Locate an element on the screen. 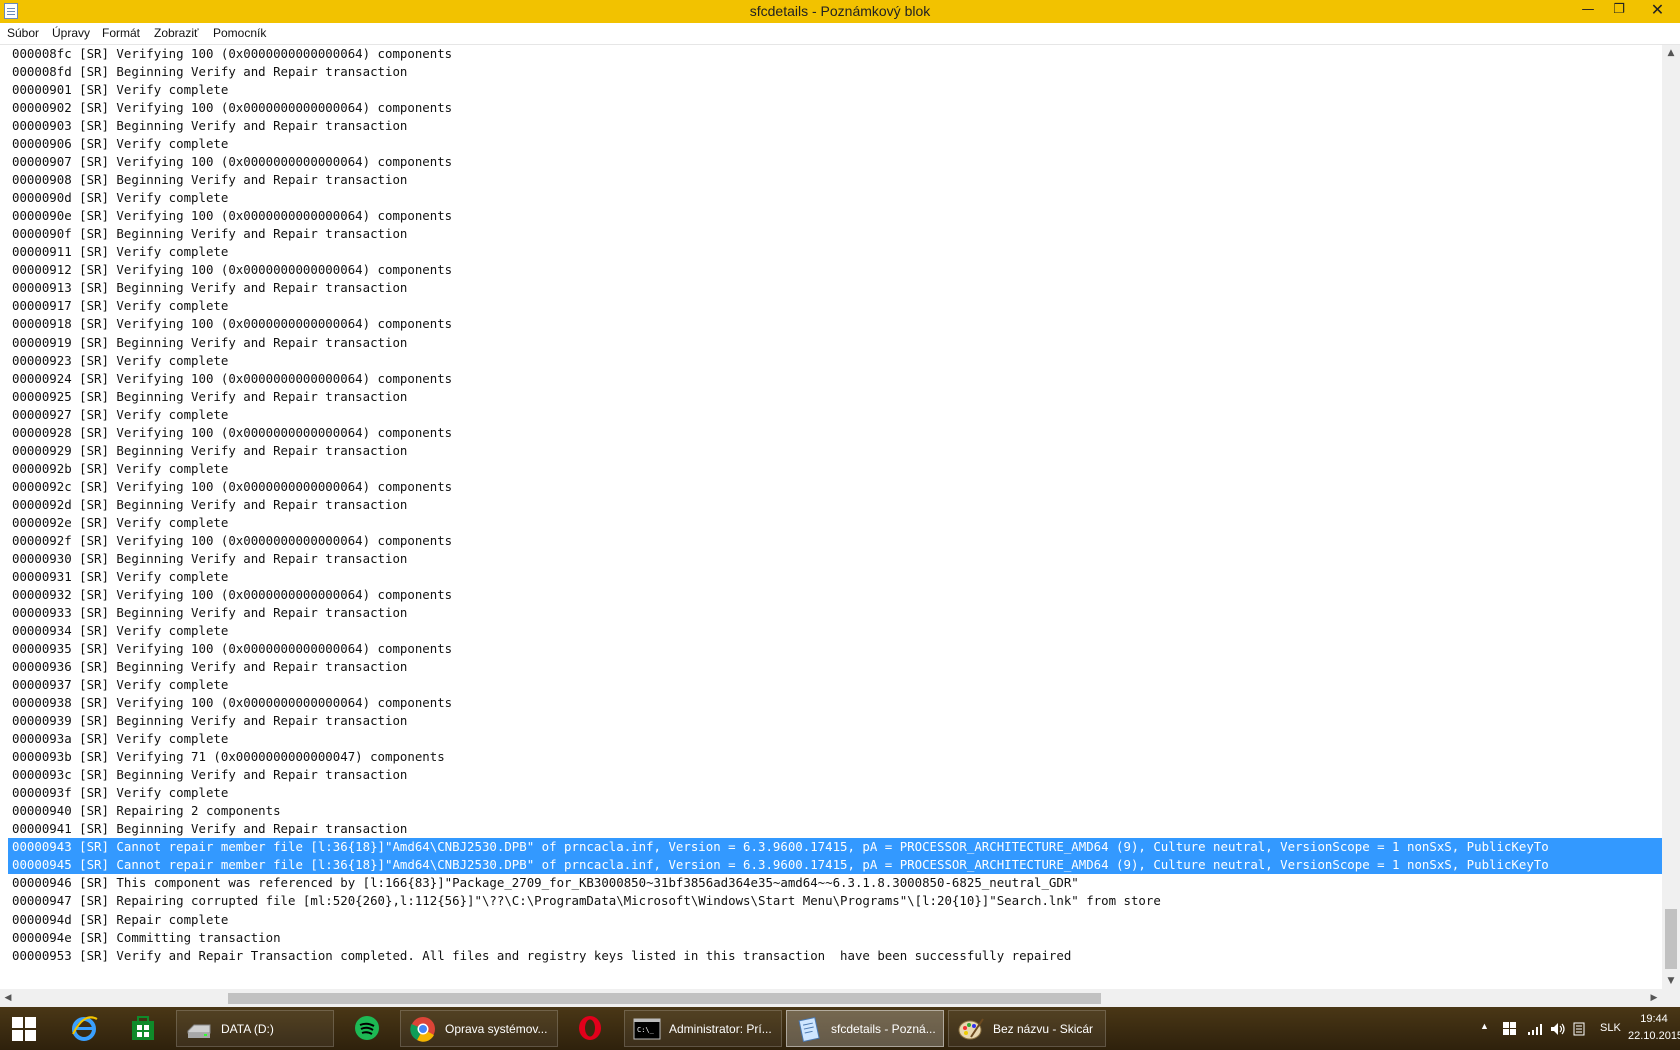 Image resolution: width=1680 pixels, height=1050 pixels. text-line: 0000094d [SR] Repair complete is located at coordinates (120, 919).